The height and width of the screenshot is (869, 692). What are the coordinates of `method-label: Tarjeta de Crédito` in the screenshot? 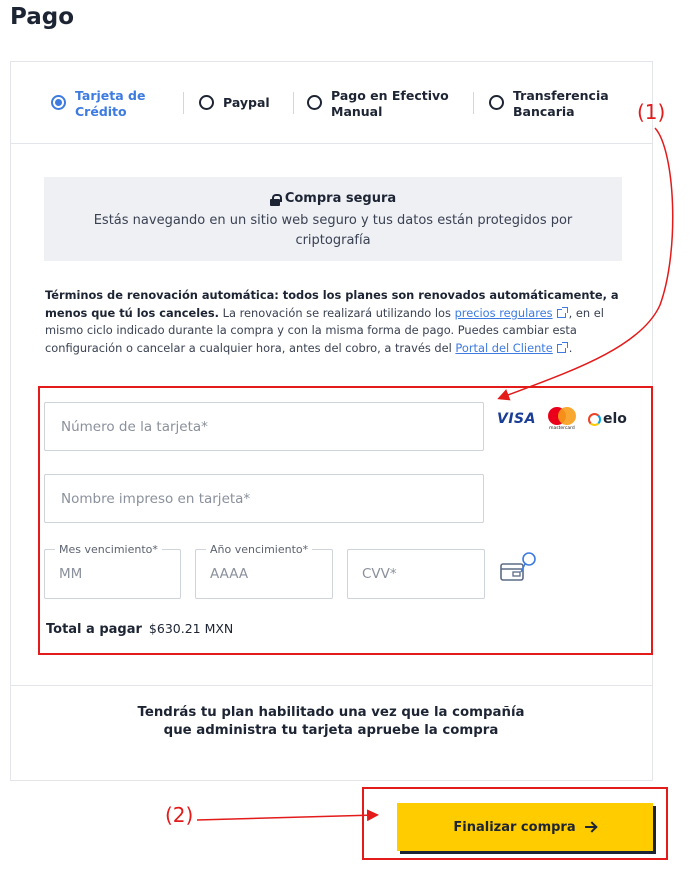 It's located at (110, 103).